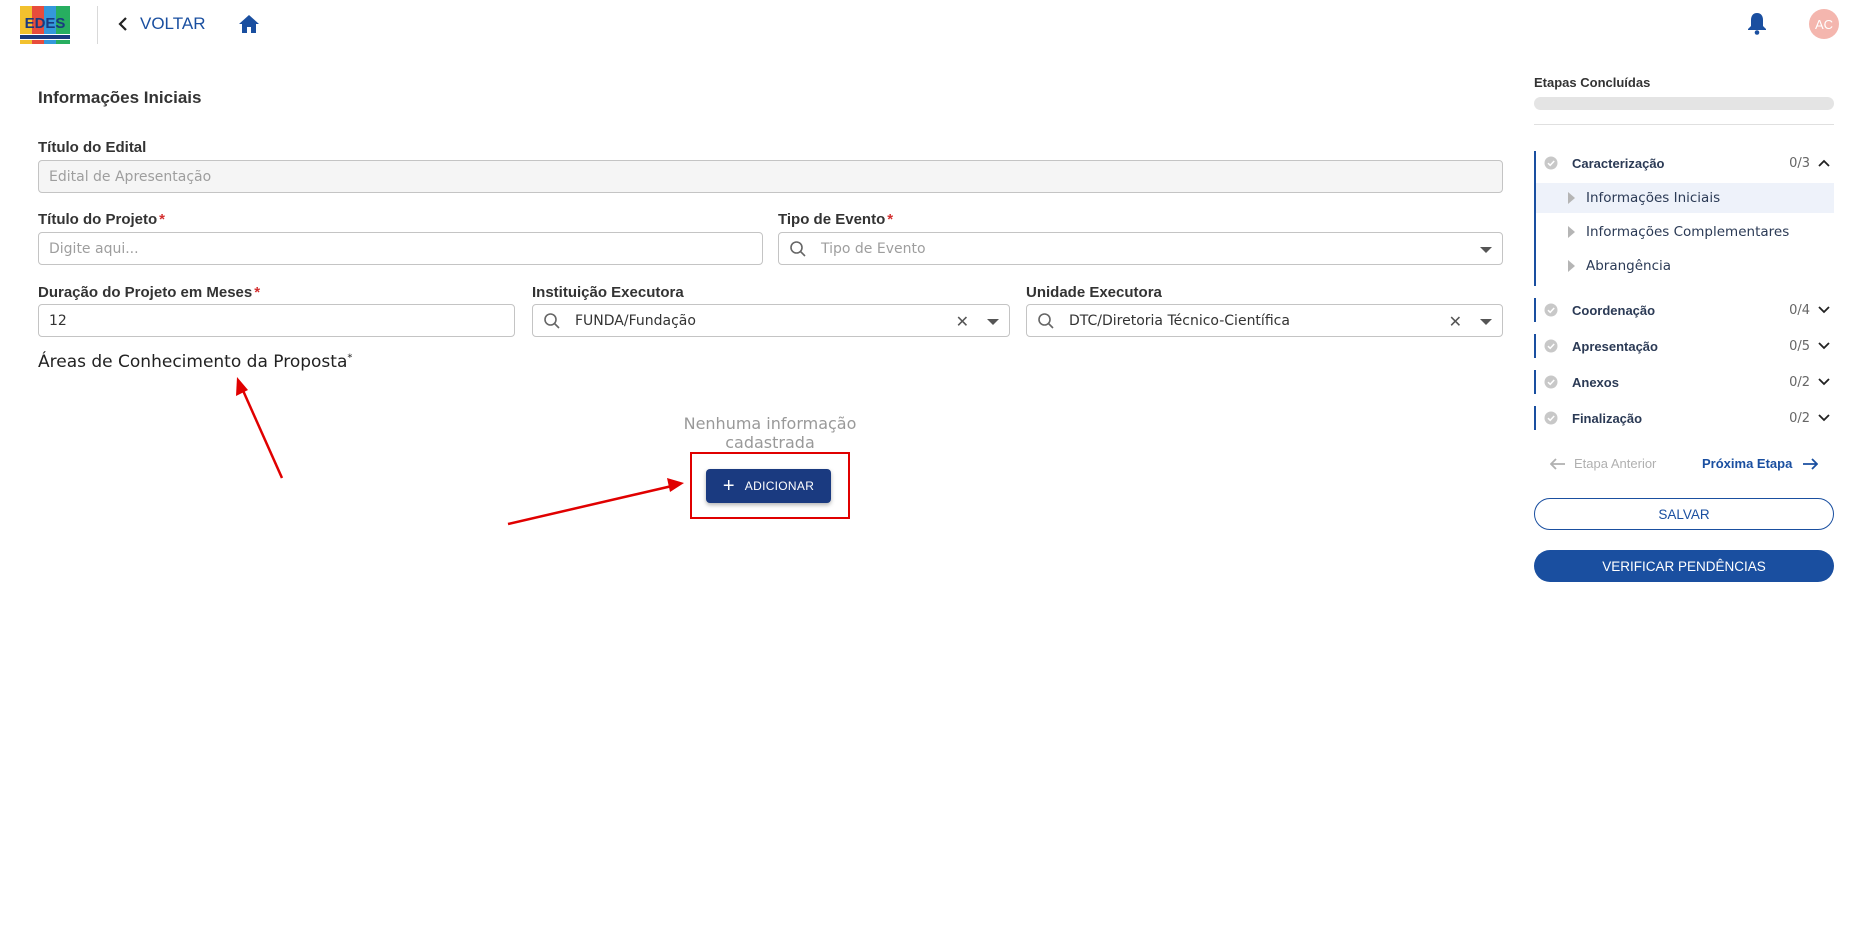 This screenshot has height=930, width=1851. Describe the element at coordinates (1684, 566) in the screenshot. I see `verify-pending-button: VERIFICAR PENDÊNCIAS` at that location.